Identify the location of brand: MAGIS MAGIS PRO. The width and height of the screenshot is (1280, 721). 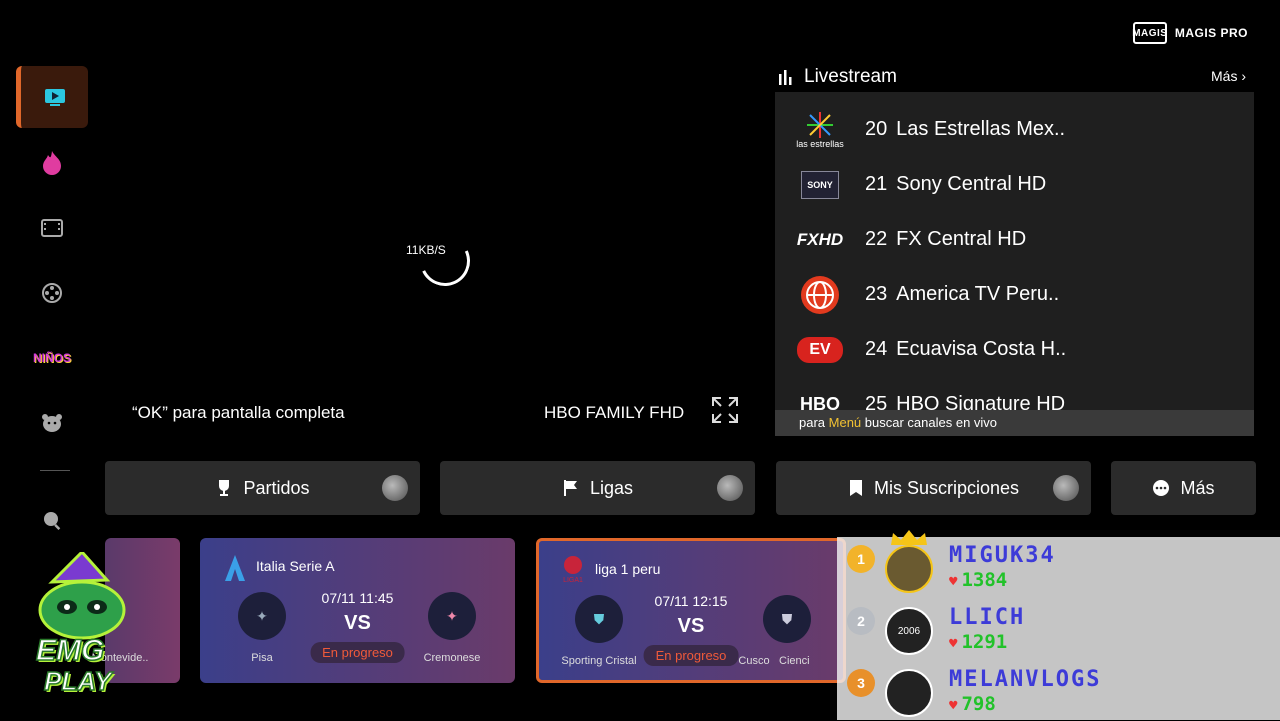
(1190, 33).